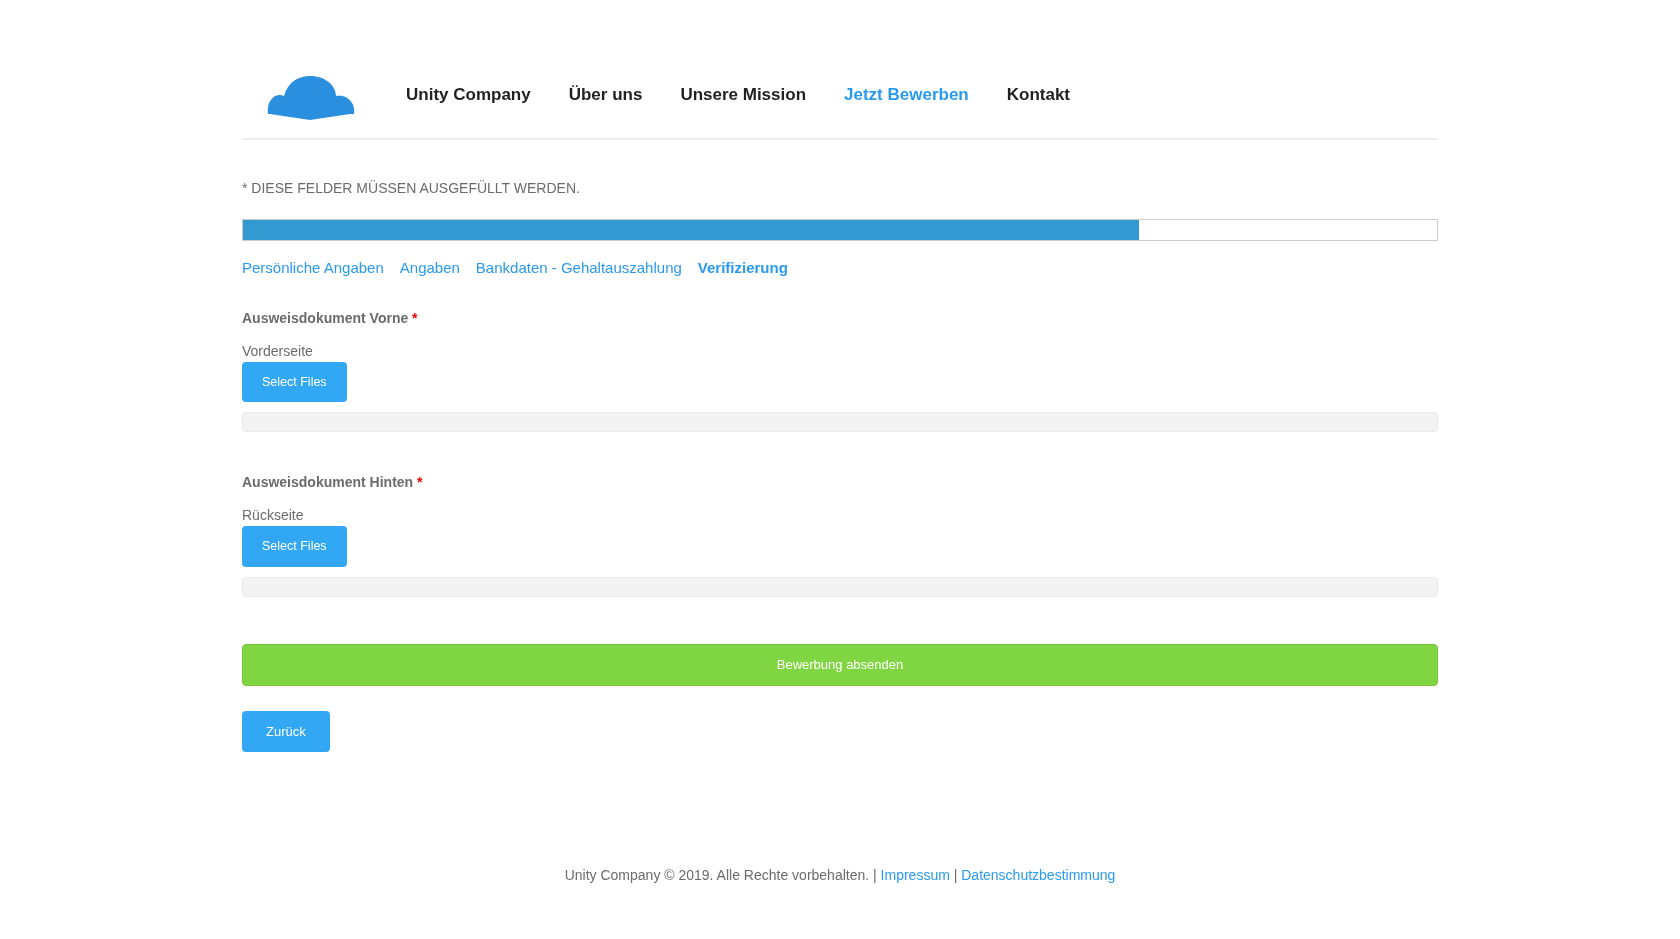 Image resolution: width=1680 pixels, height=939 pixels. I want to click on privacy-link: Datenschutzbestimmung, so click(1038, 875).